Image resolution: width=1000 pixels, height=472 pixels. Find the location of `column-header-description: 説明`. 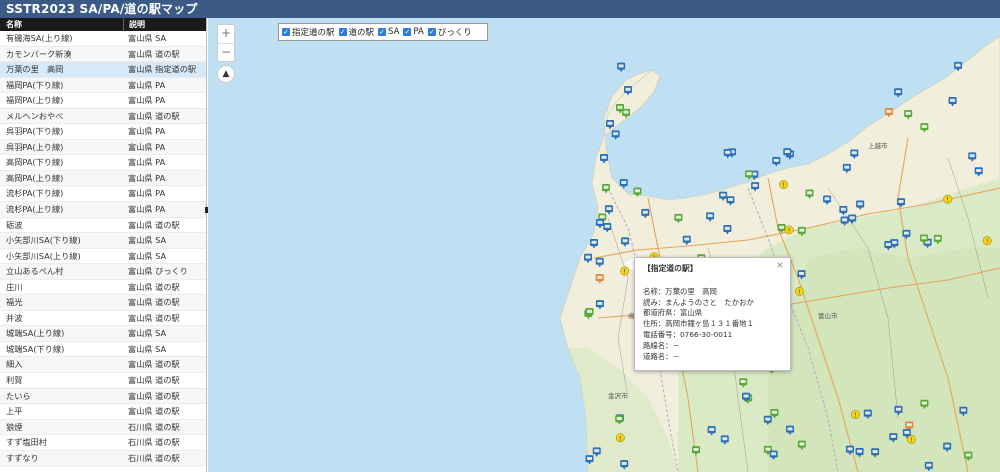

column-header-description: 説明 is located at coordinates (165, 24).